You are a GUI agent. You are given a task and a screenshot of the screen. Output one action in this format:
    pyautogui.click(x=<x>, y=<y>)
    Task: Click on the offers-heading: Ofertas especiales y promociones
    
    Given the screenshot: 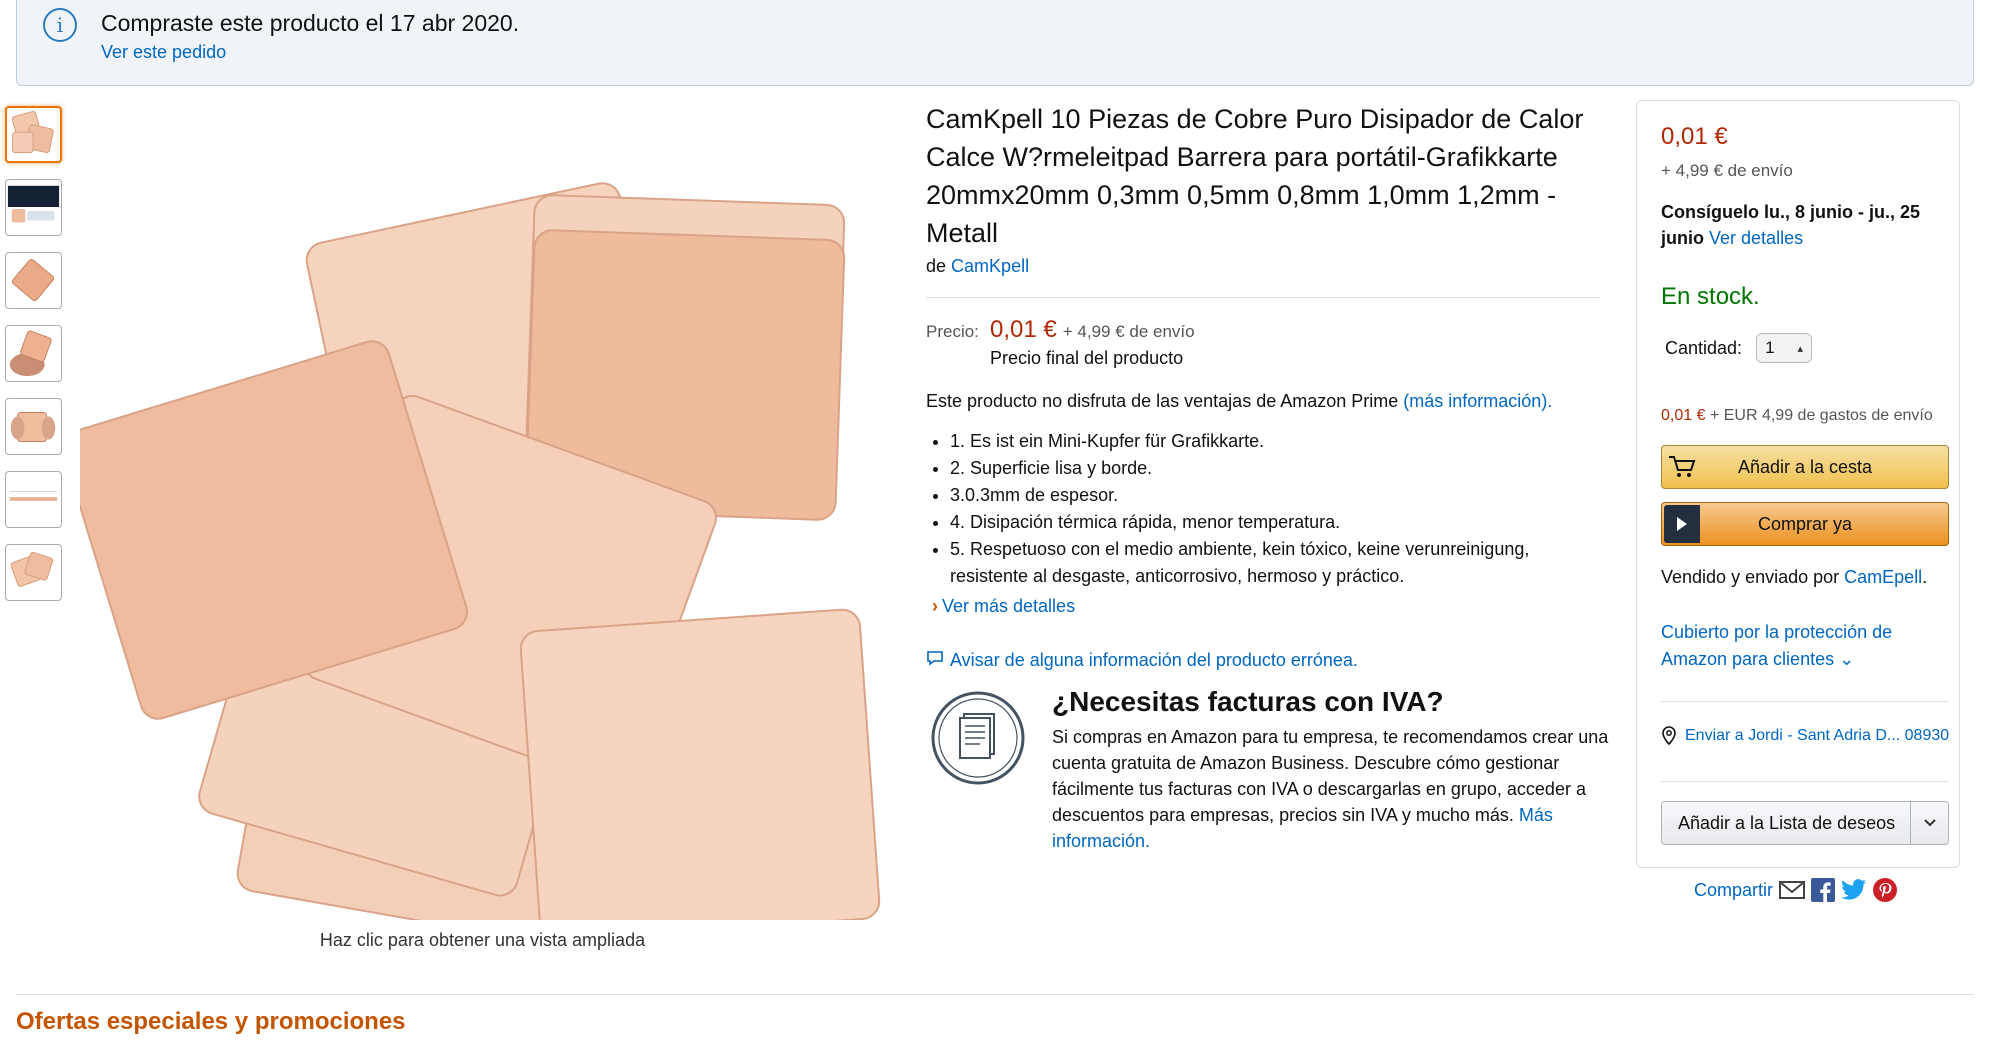 What is the action you would take?
    pyautogui.click(x=211, y=1021)
    